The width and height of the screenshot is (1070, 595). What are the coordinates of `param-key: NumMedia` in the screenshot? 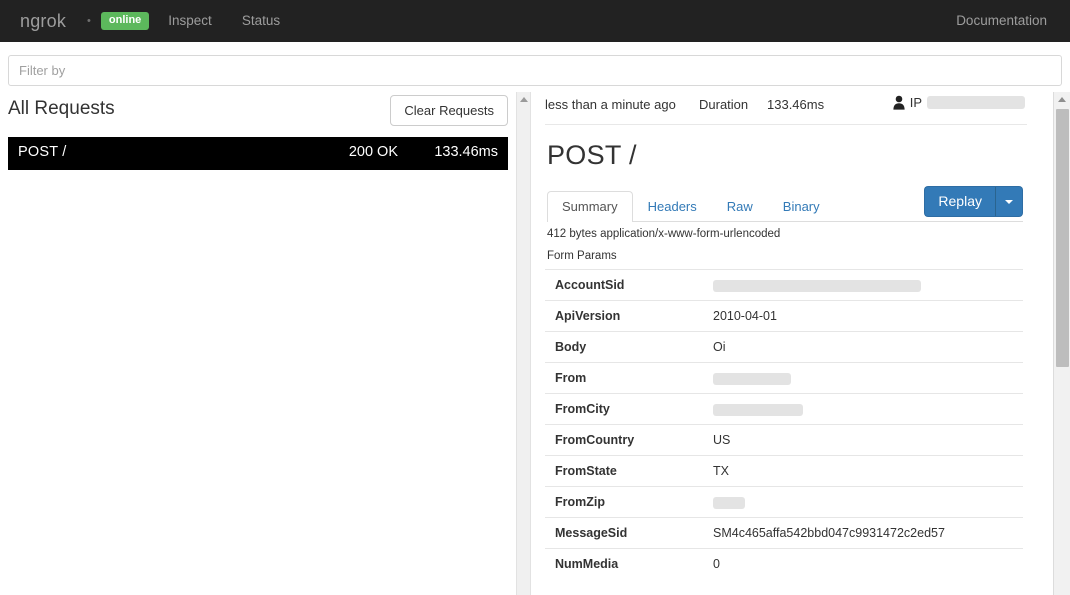 It's located at (587, 564).